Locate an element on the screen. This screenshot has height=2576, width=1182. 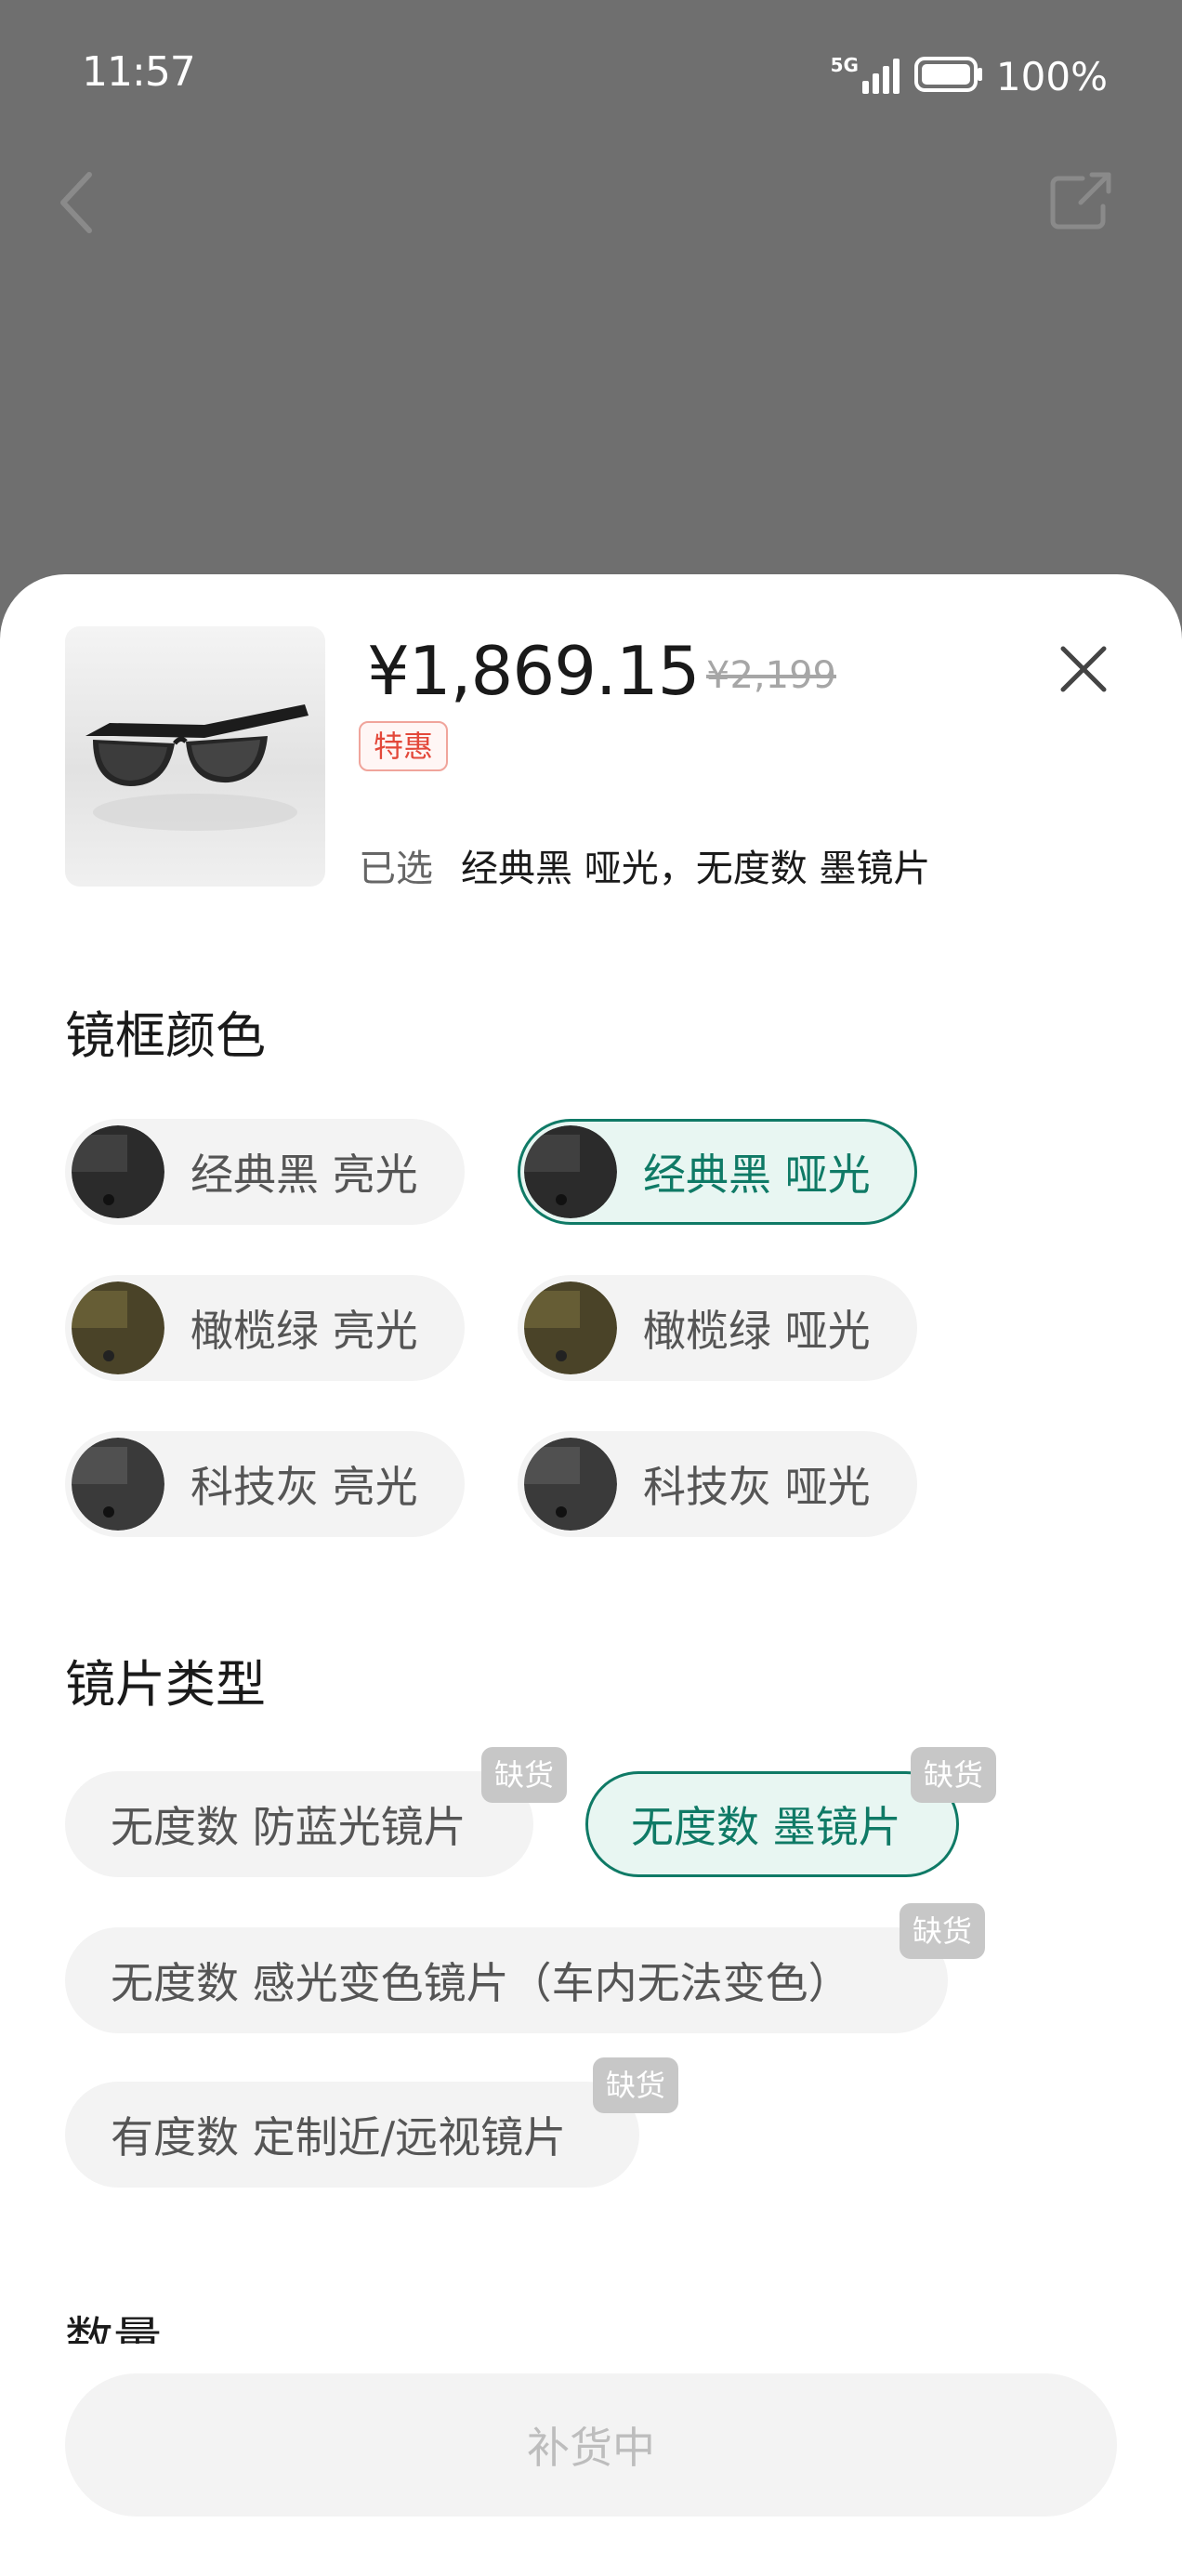
battery-percent: 100% is located at coordinates (1051, 76).